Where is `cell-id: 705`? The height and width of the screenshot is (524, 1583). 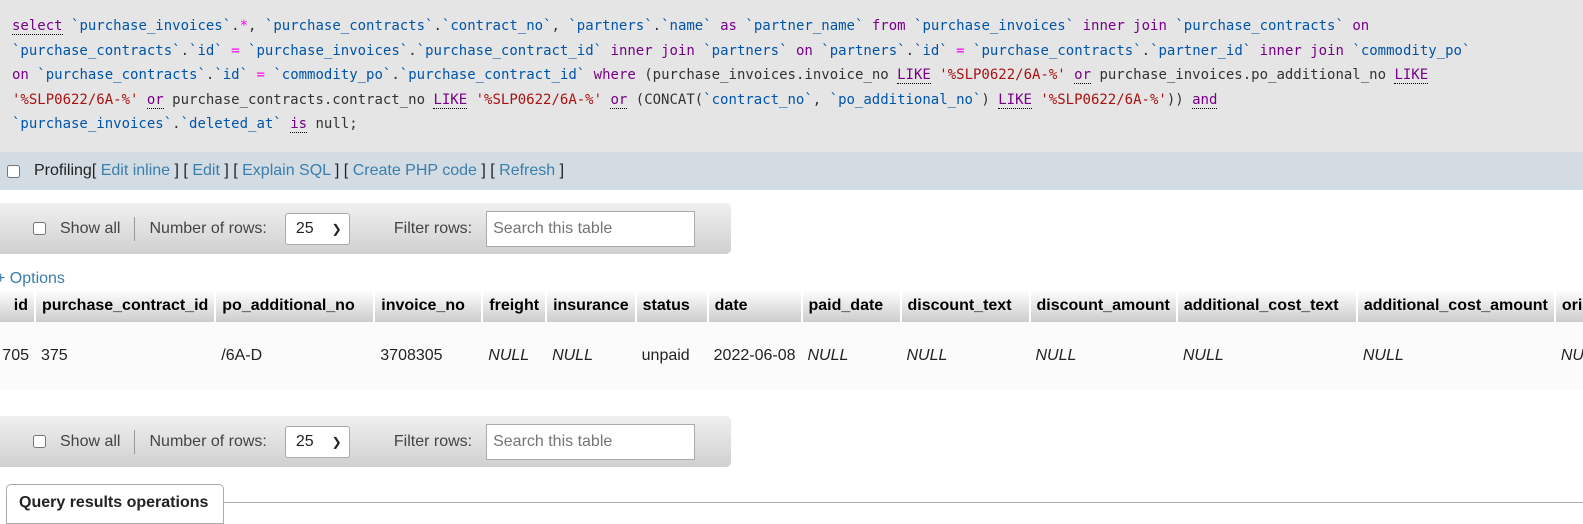 cell-id: 705 is located at coordinates (17, 356).